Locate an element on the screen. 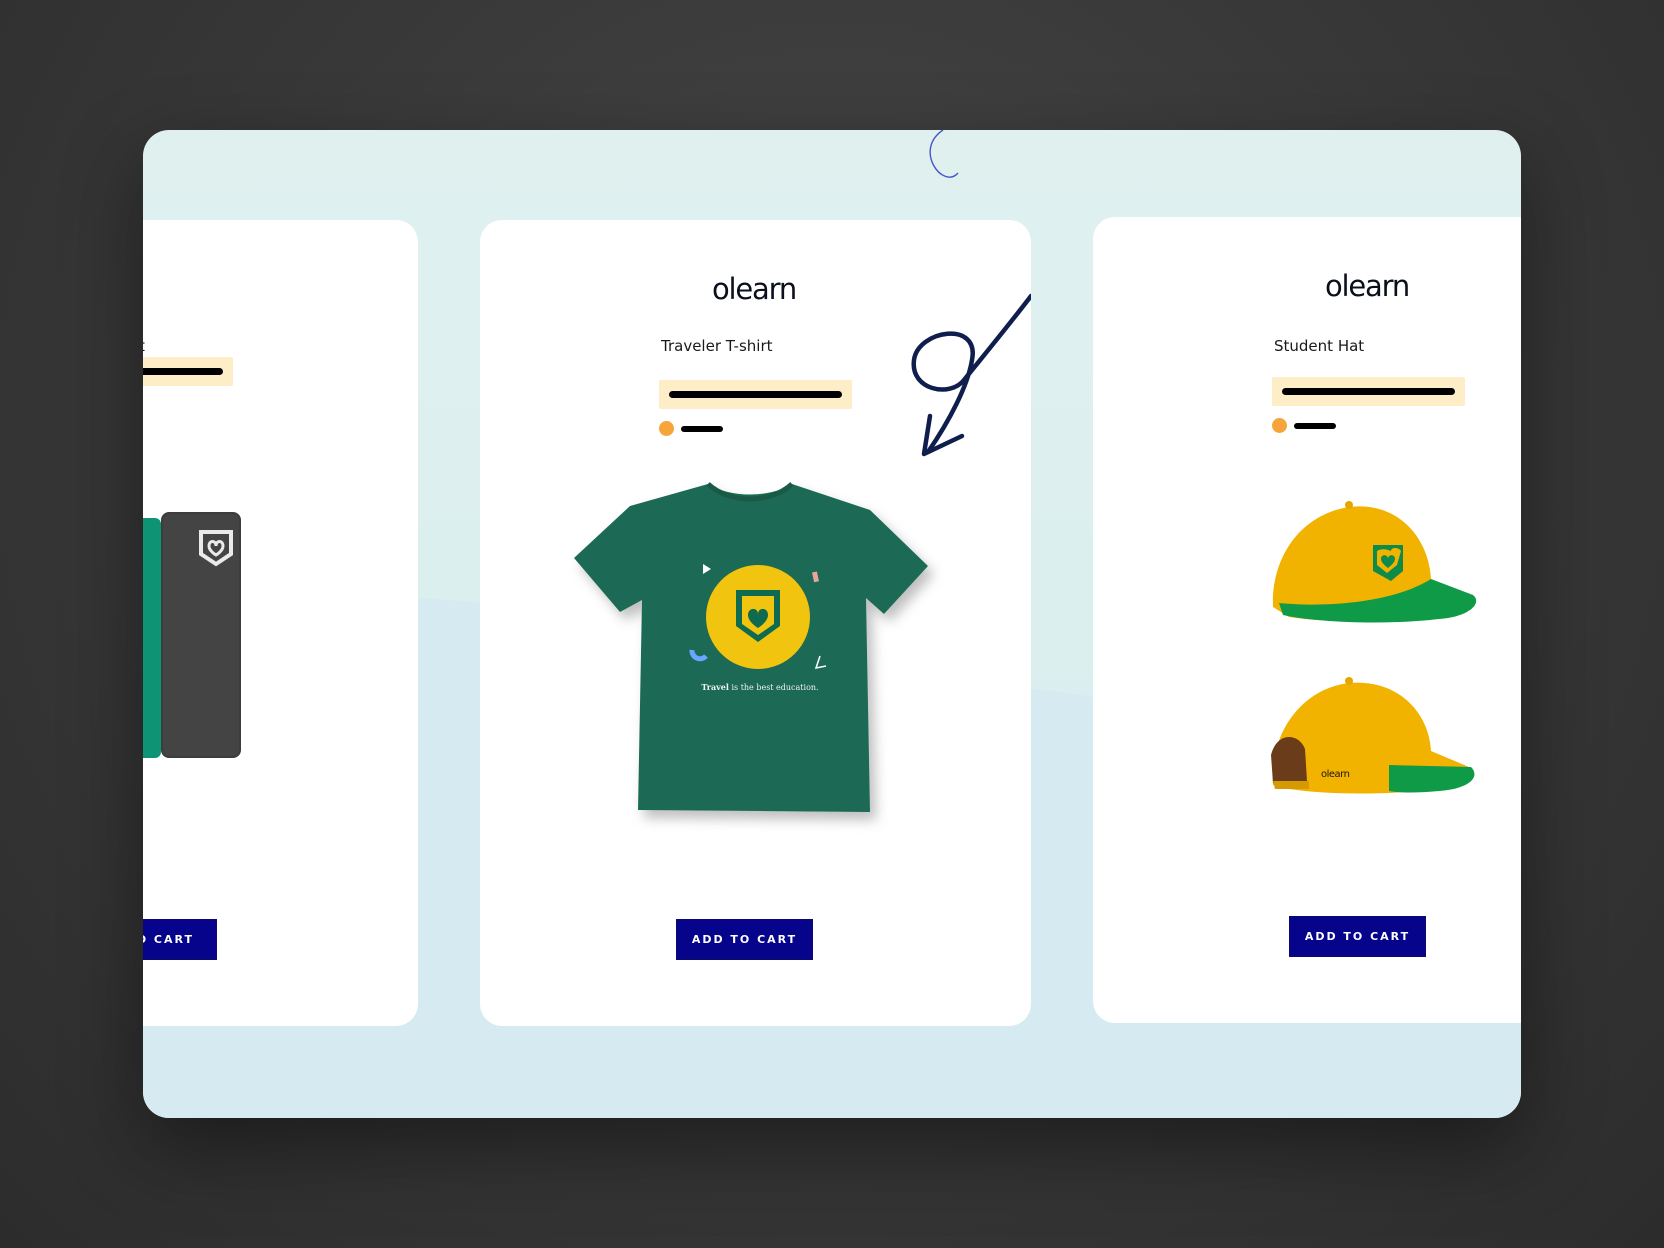 This screenshot has height=1248, width=1664. hat-back-image: olearn is located at coordinates (1373, 735).